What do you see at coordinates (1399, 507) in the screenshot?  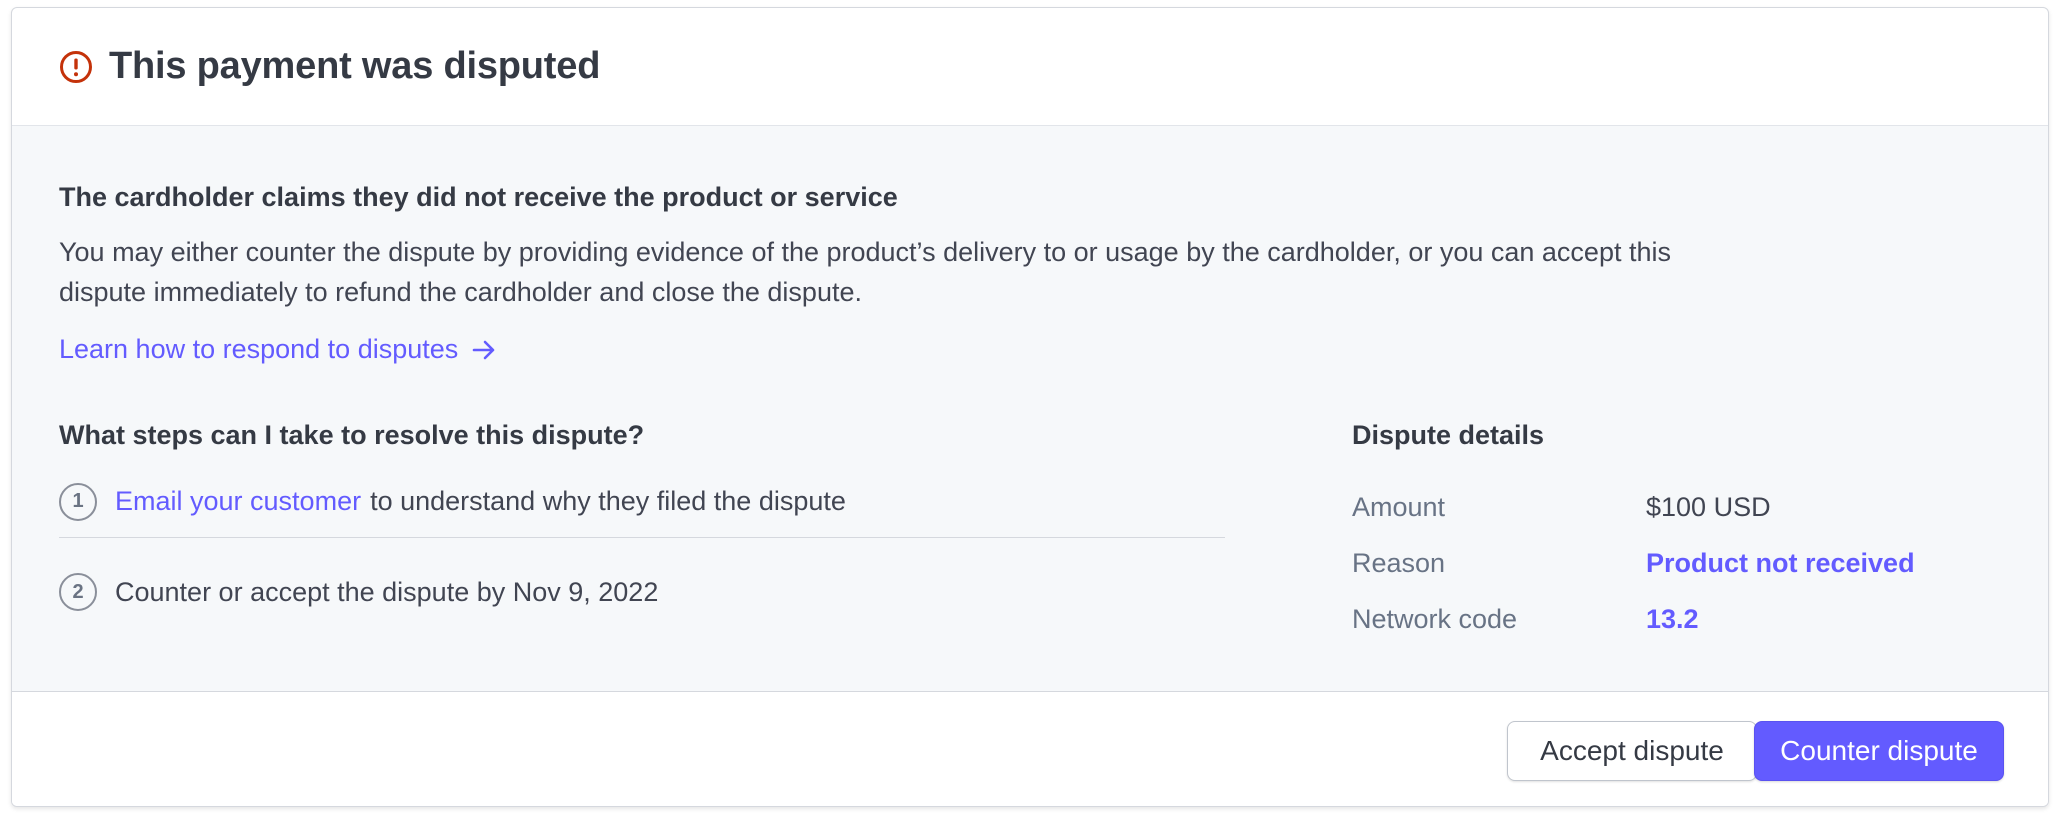 I see `detail-label: Amount` at bounding box center [1399, 507].